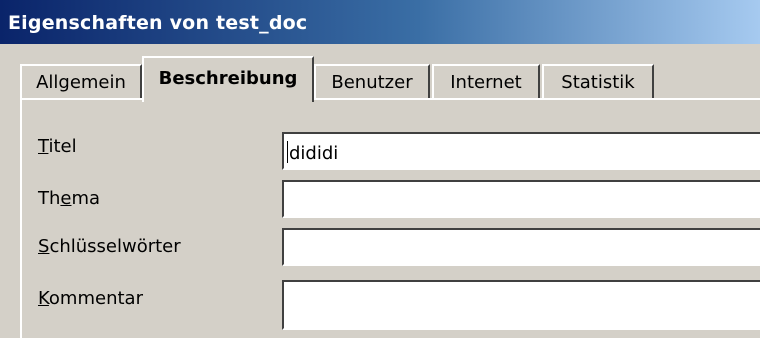 This screenshot has height=338, width=760. I want to click on tab-label: Allgemein, so click(81, 82).